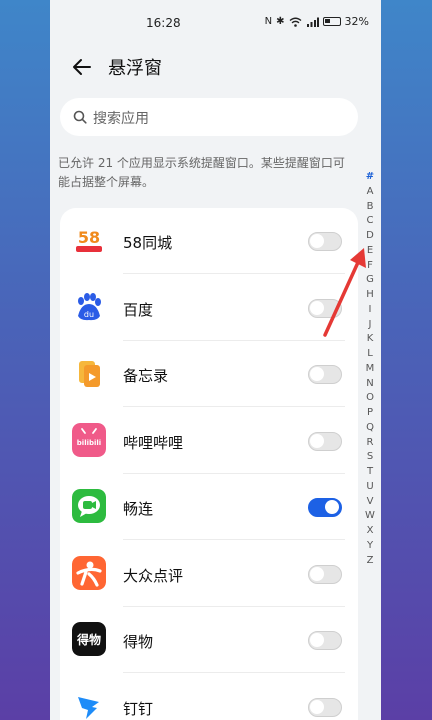  I want to click on alphabet-letter: W, so click(370, 516).